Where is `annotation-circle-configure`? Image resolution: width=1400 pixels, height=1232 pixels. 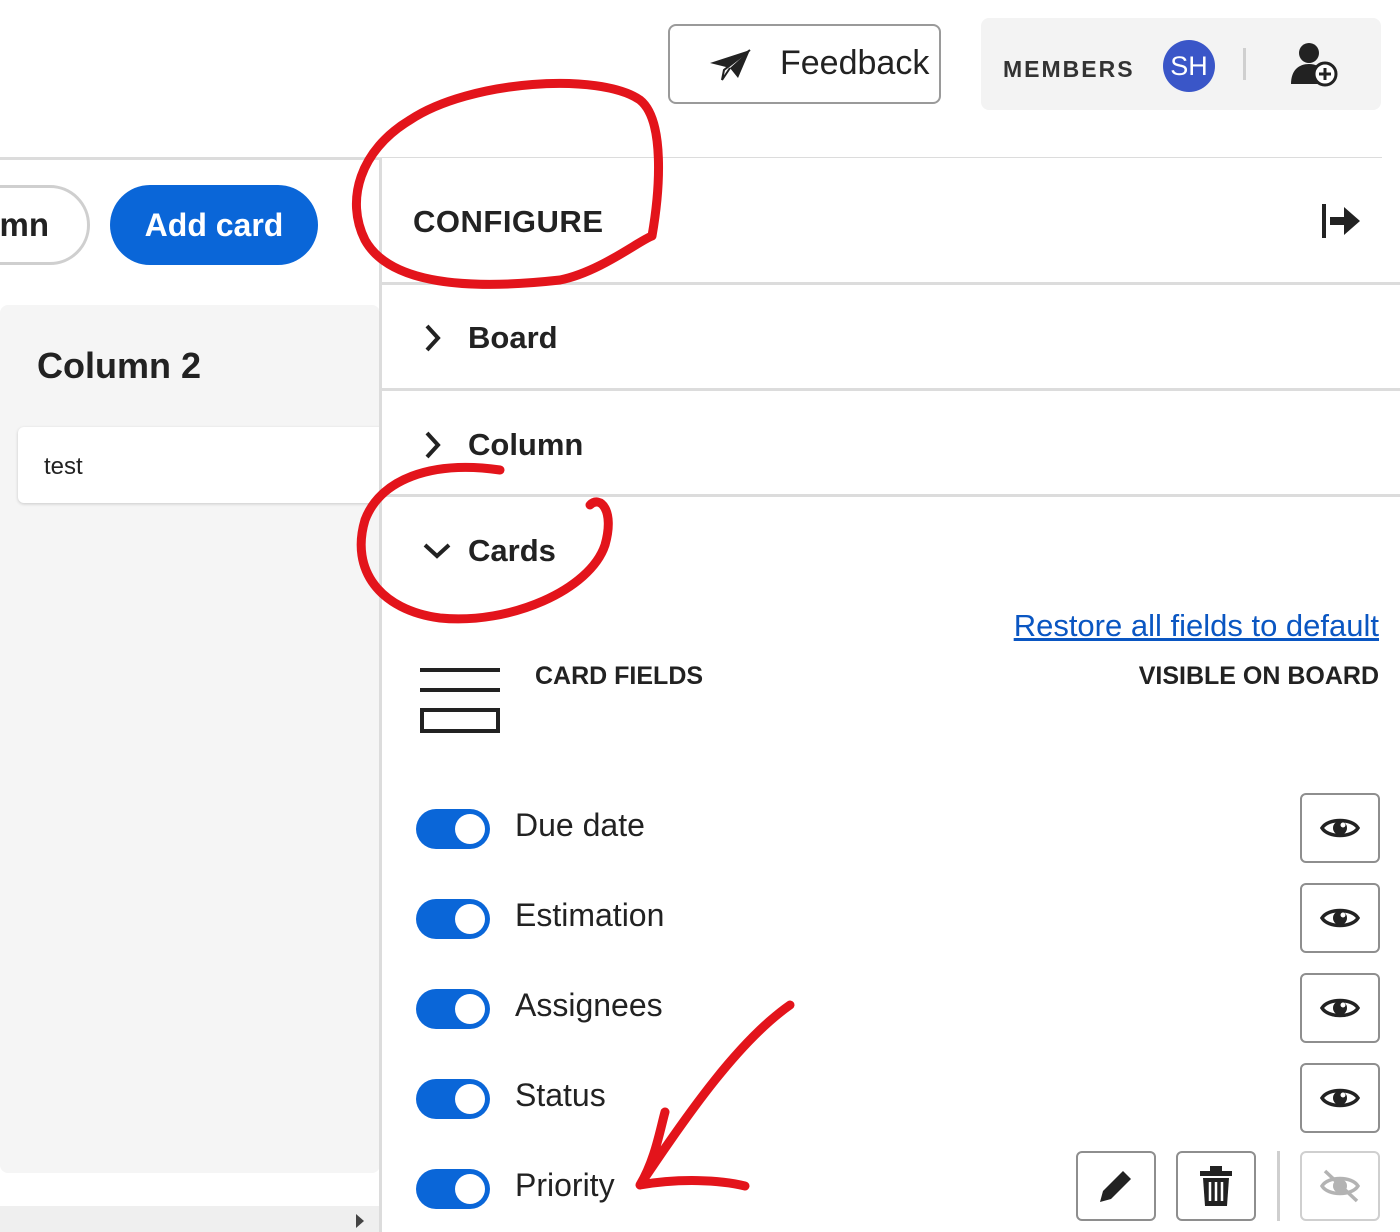
annotation-circle-configure is located at coordinates (507, 183).